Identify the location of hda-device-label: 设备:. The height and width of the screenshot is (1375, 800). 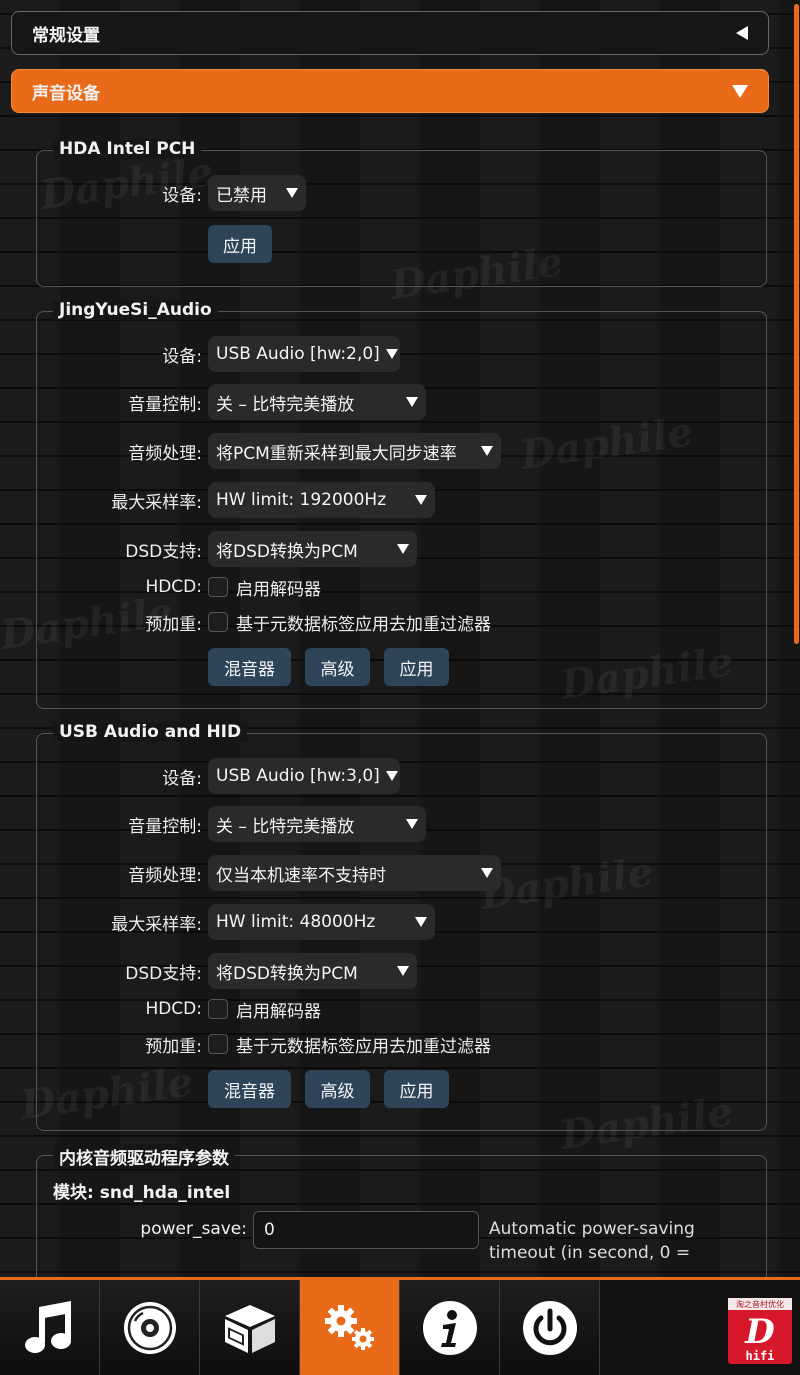
(182, 195).